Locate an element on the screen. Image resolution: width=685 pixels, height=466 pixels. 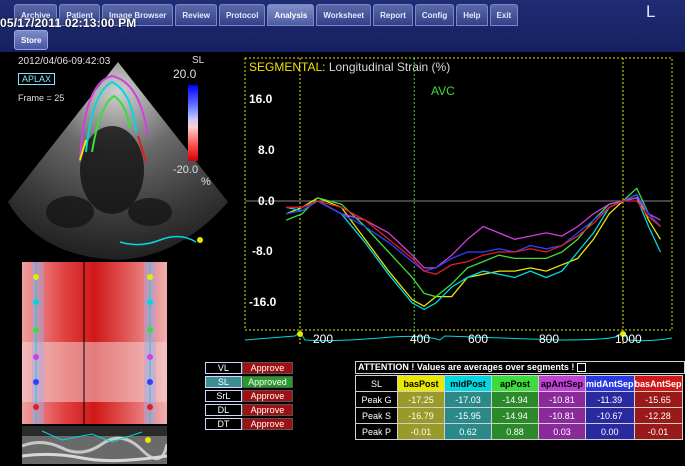
param-name: SL is located at coordinates (223, 382).